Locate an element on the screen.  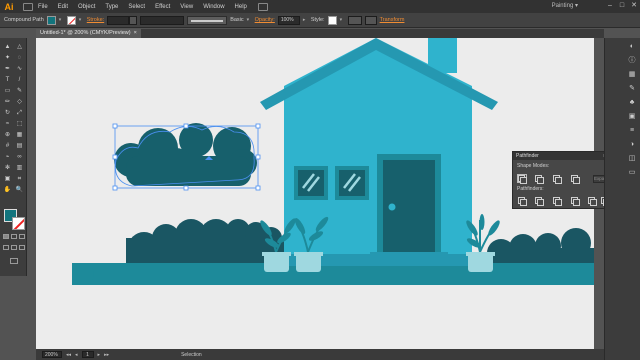
eraser-tool: ◇ is located at coordinates (19, 102).